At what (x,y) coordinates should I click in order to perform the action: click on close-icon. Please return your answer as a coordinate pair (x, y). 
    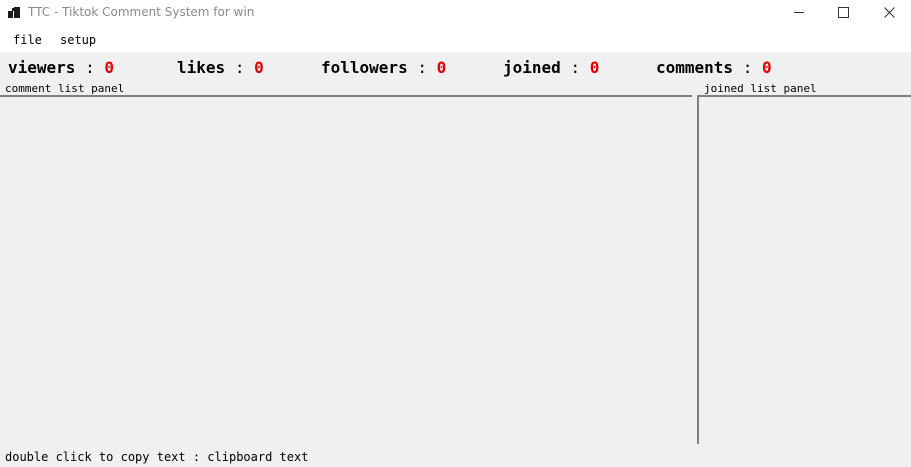
    Looking at the image, I should click on (889, 12).